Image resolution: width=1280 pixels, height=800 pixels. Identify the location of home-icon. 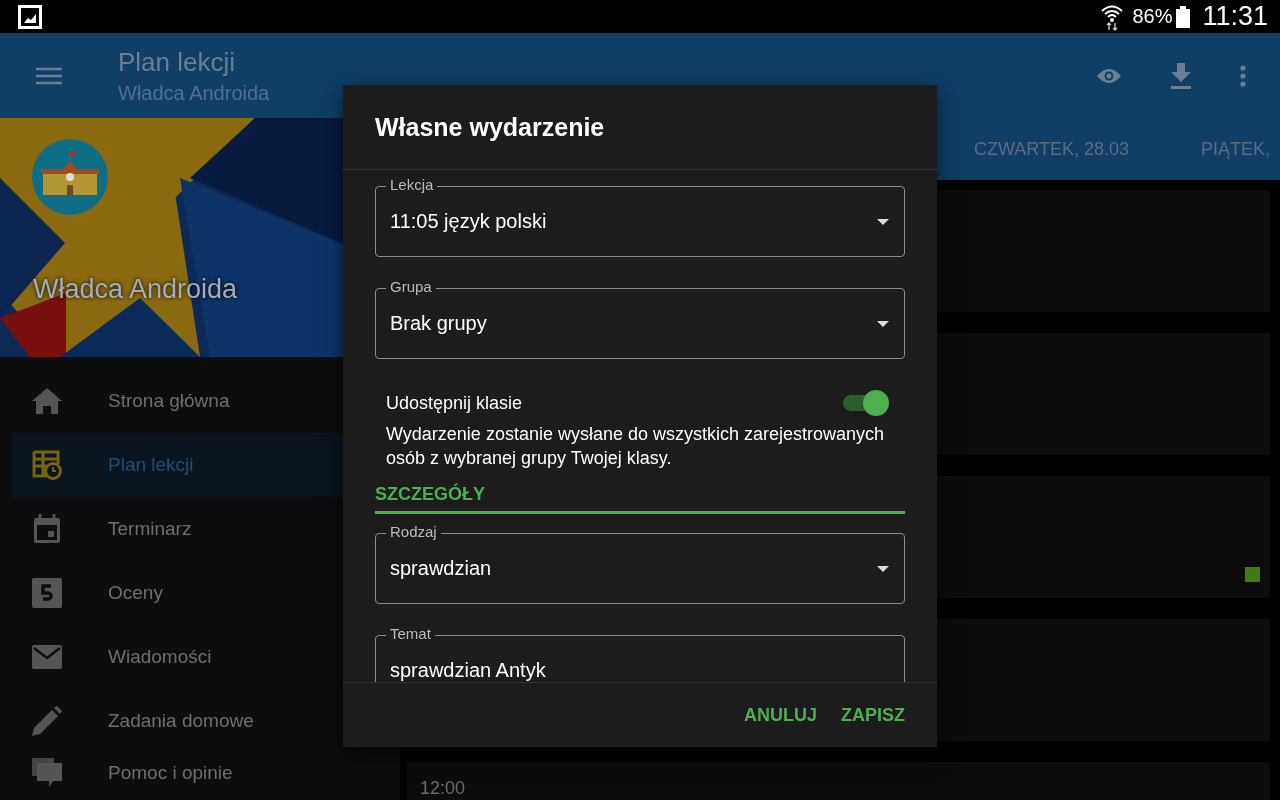
(47, 401).